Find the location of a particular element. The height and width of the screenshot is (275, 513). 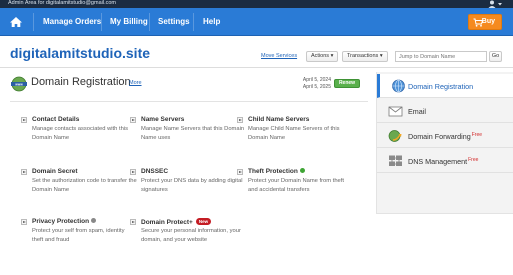

nav-my-billing: My Billing is located at coordinates (129, 22).